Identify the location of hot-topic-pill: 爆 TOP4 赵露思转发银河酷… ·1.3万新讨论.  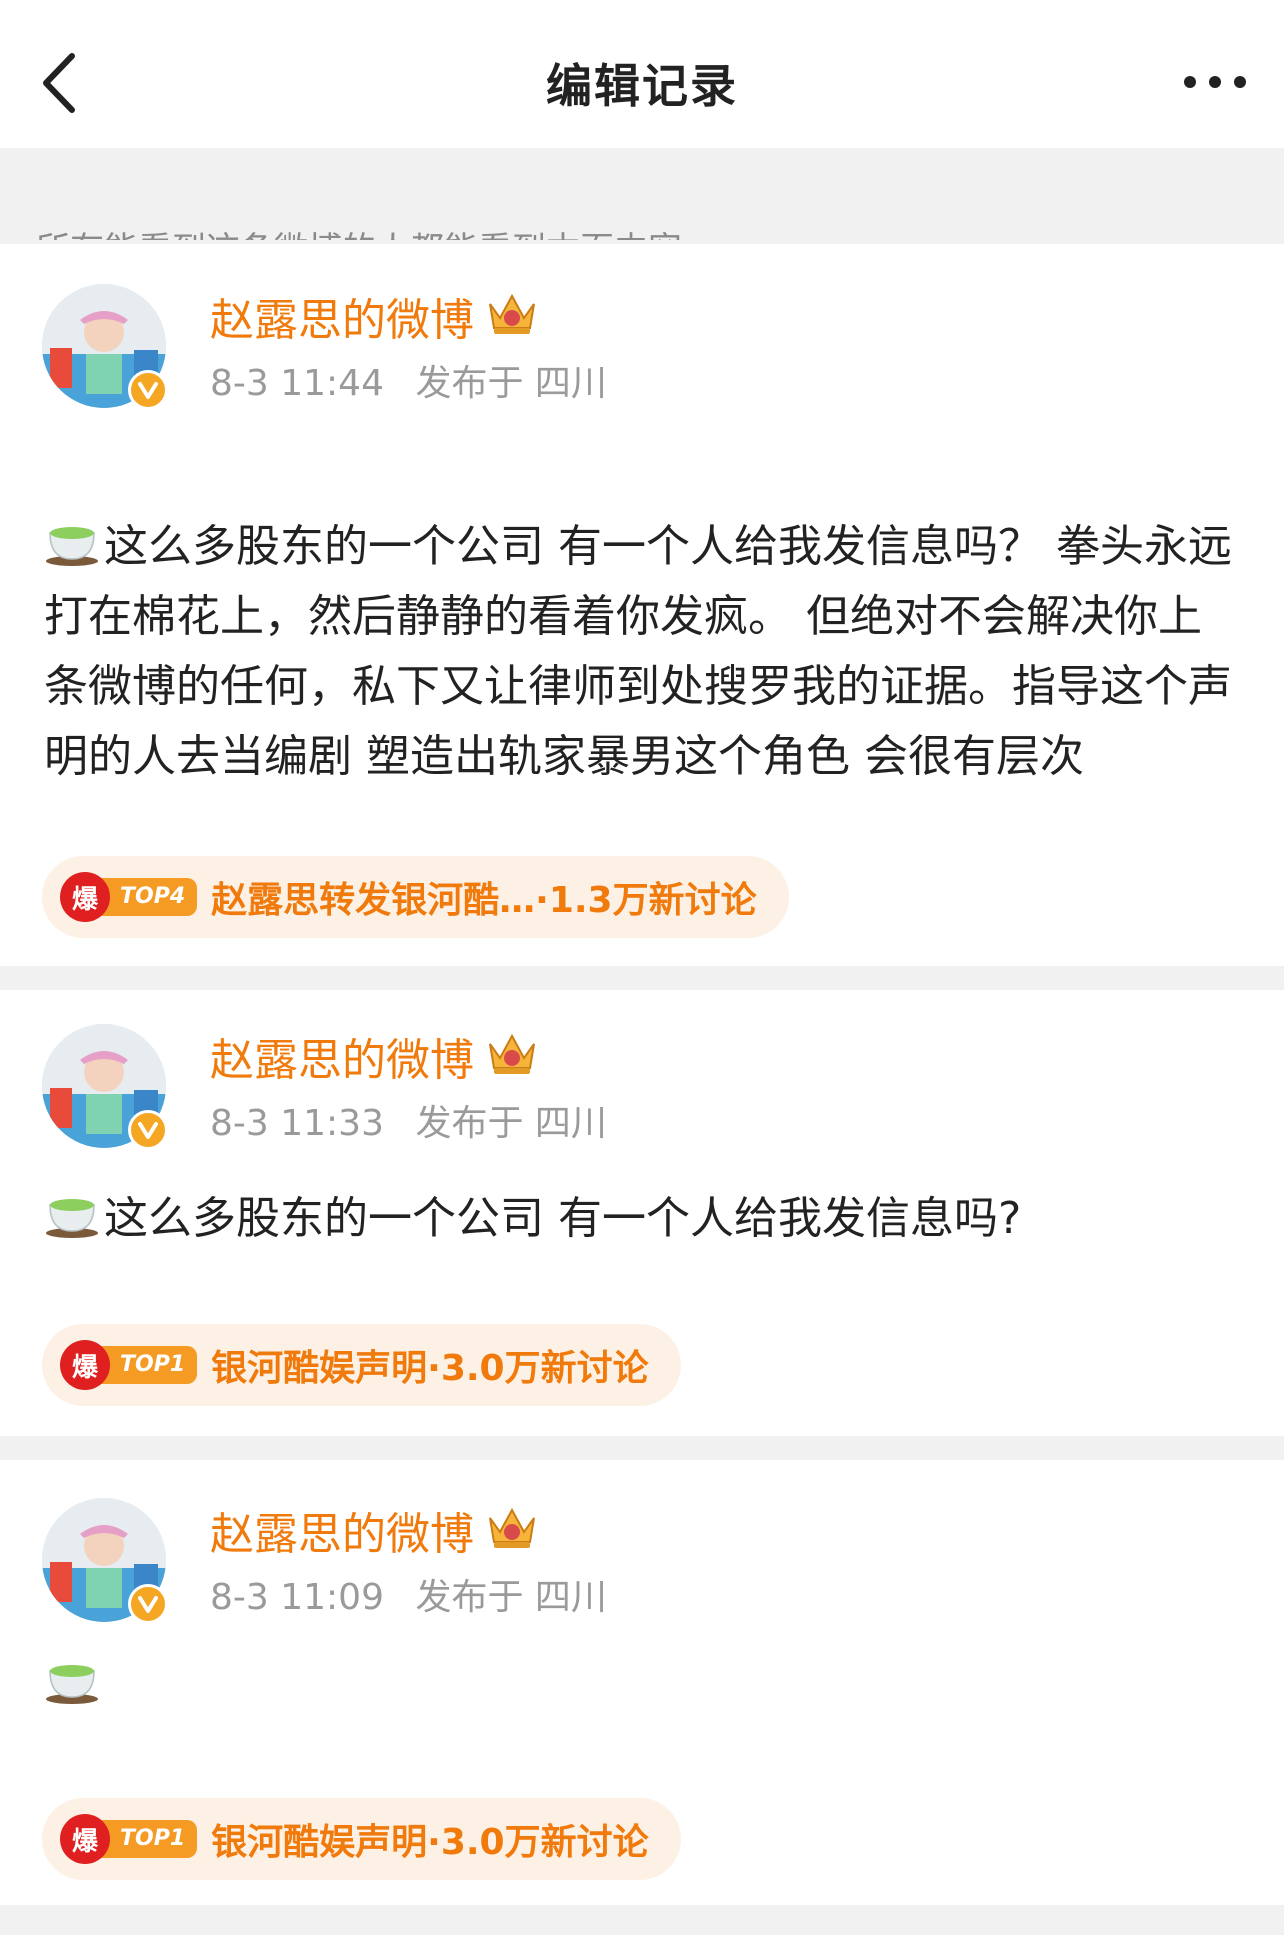
(415, 897).